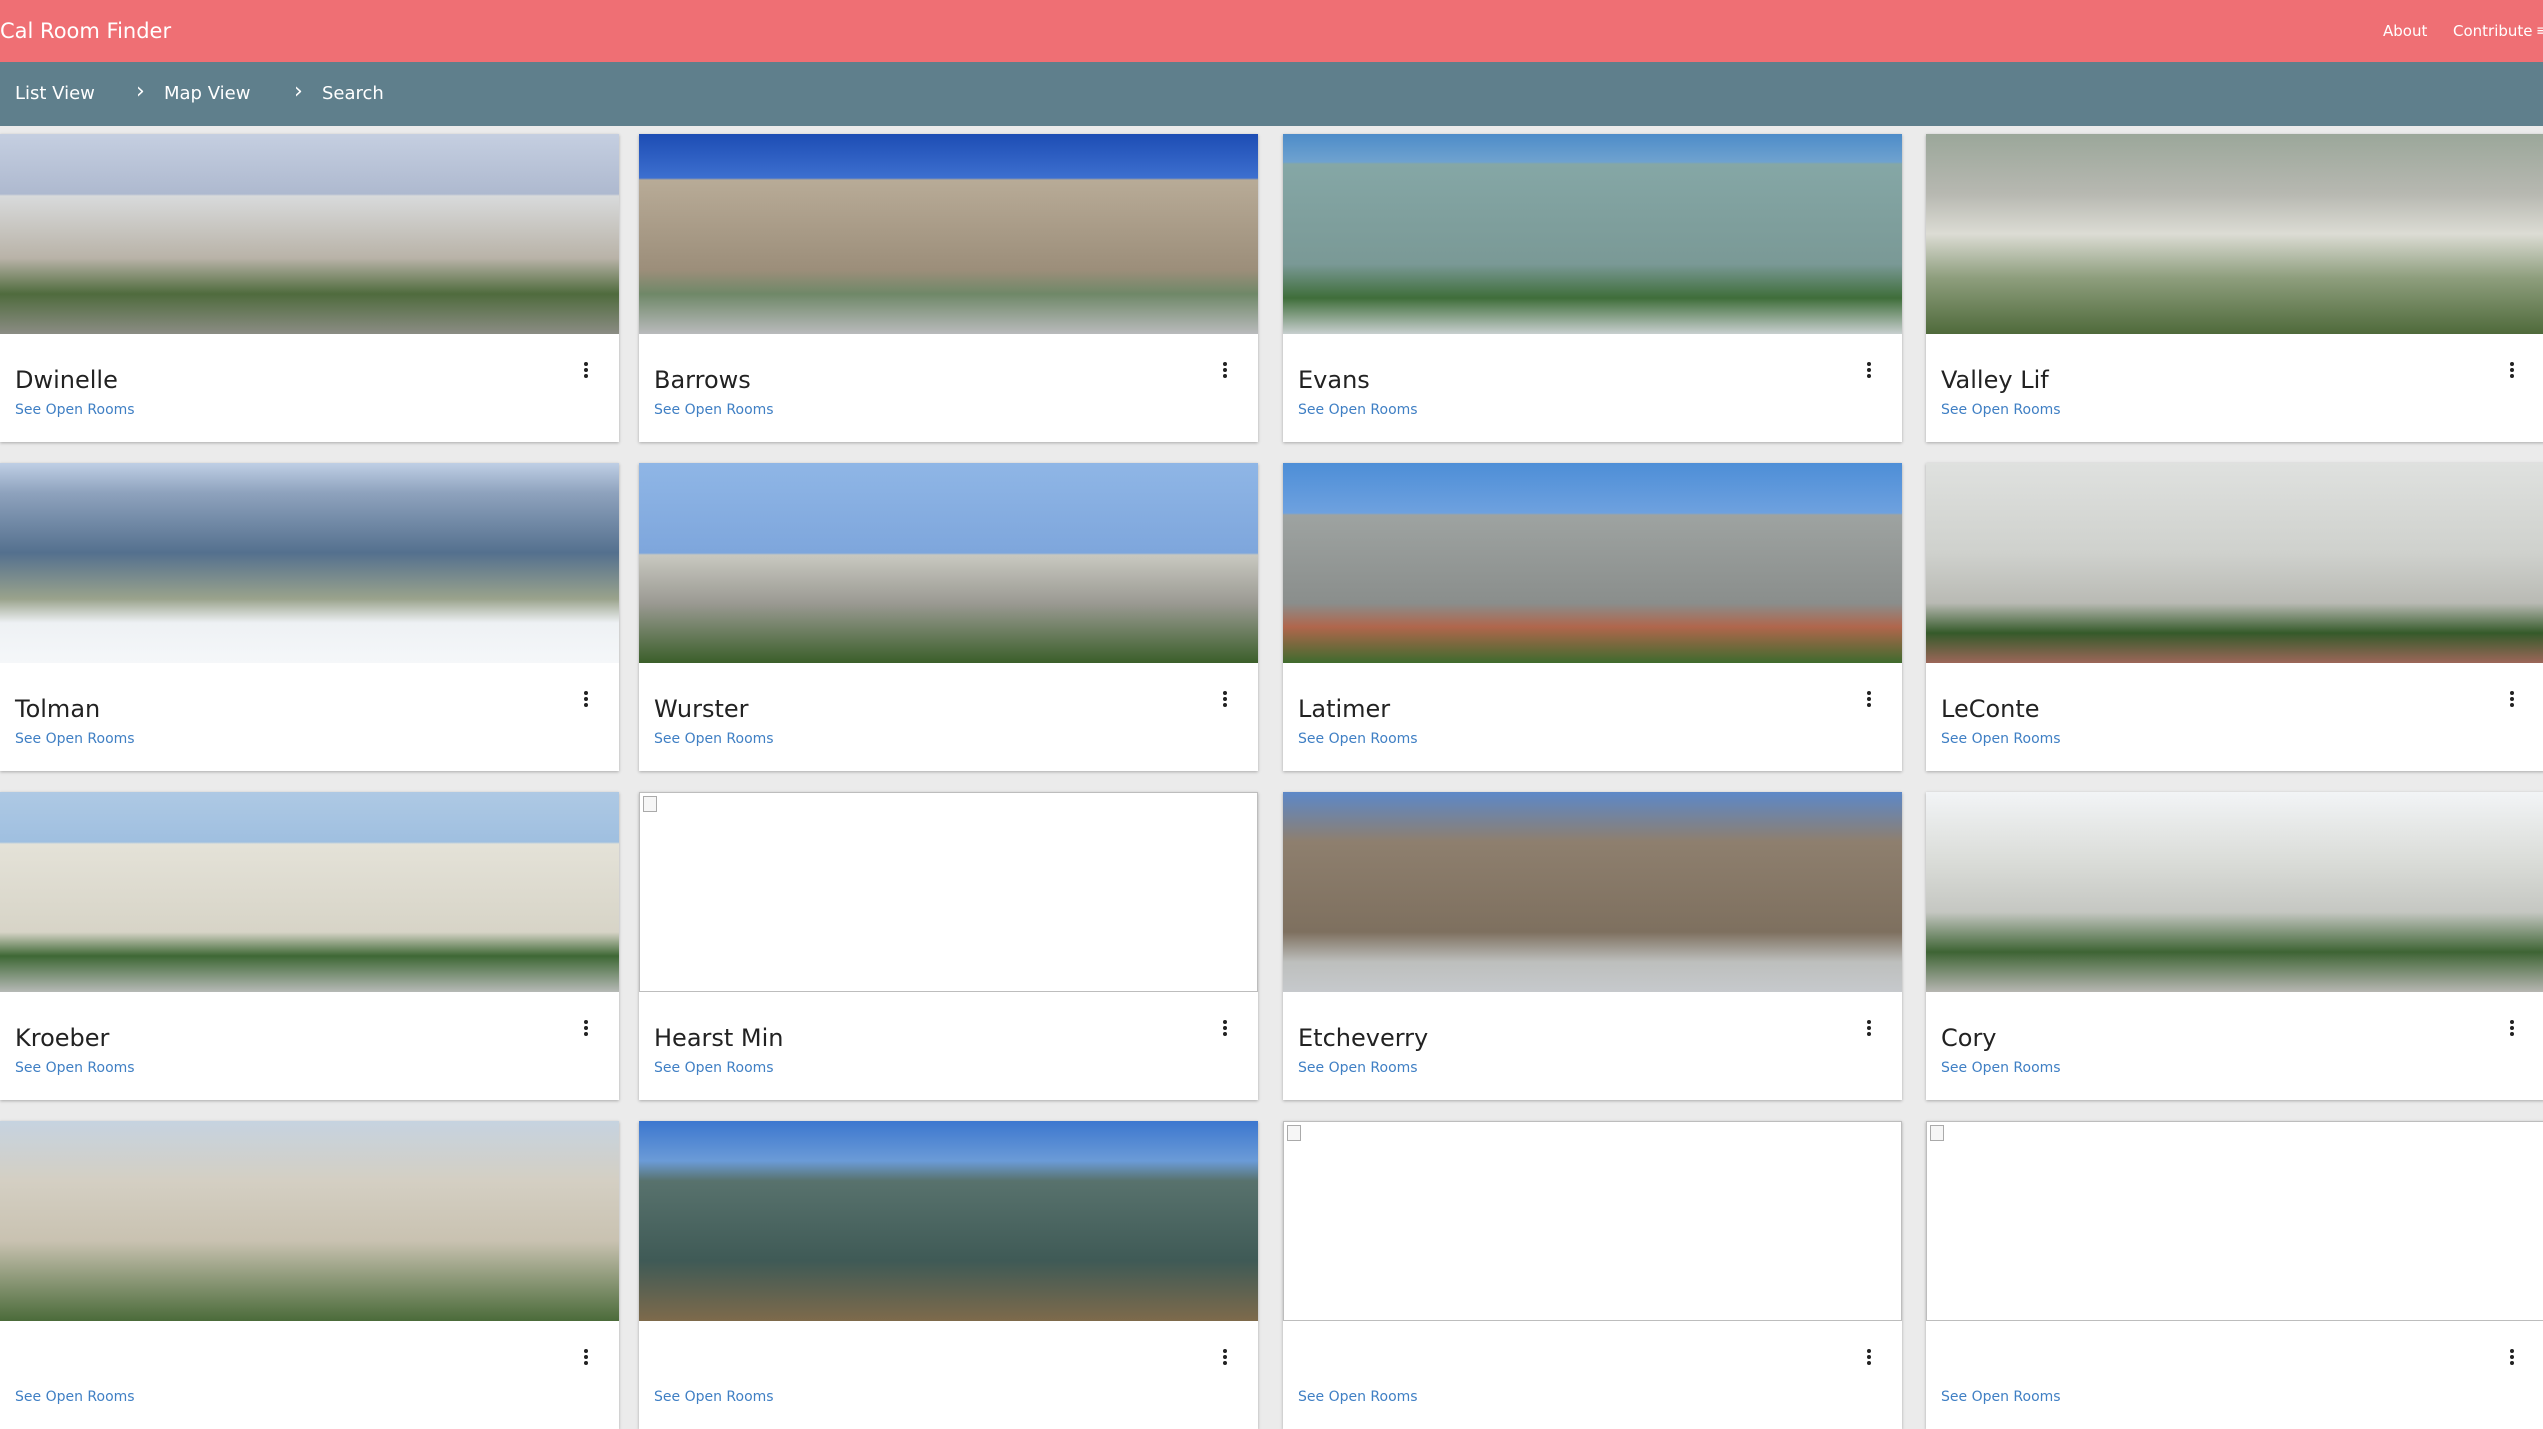  I want to click on about-link: About, so click(2405, 31).